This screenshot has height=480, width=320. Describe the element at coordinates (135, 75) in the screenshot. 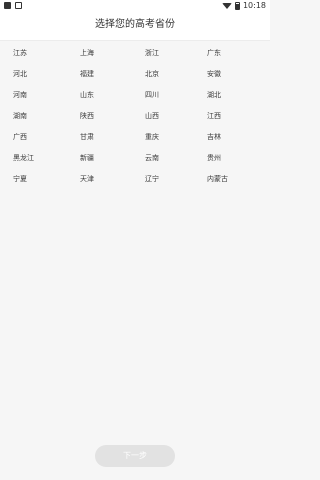

I see `province-row: 河北 福建 北京 安徽` at that location.